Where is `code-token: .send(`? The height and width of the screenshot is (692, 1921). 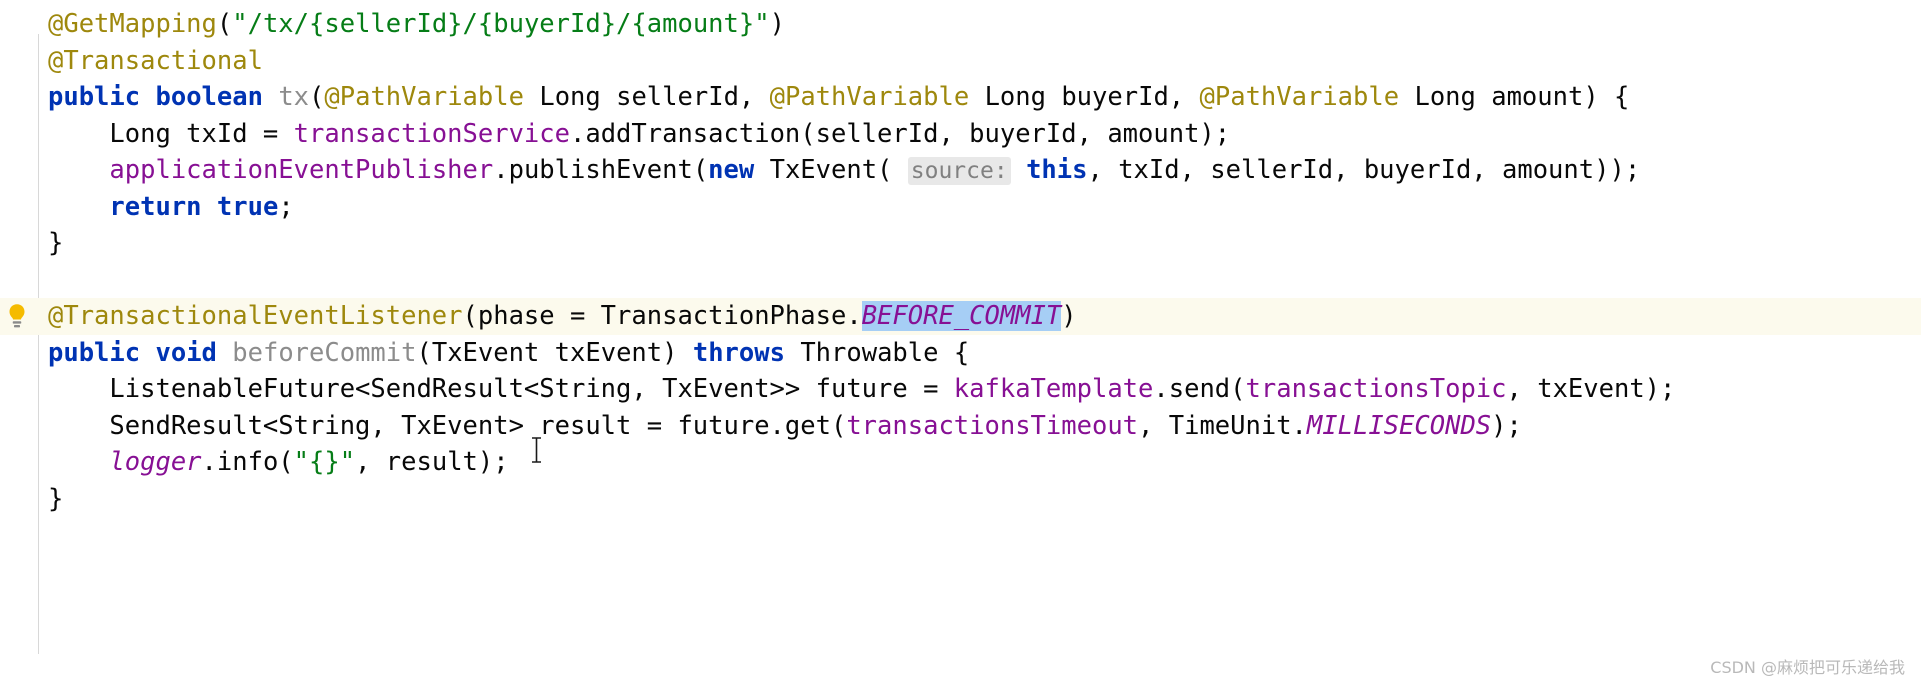
code-token: .send( is located at coordinates (1199, 389).